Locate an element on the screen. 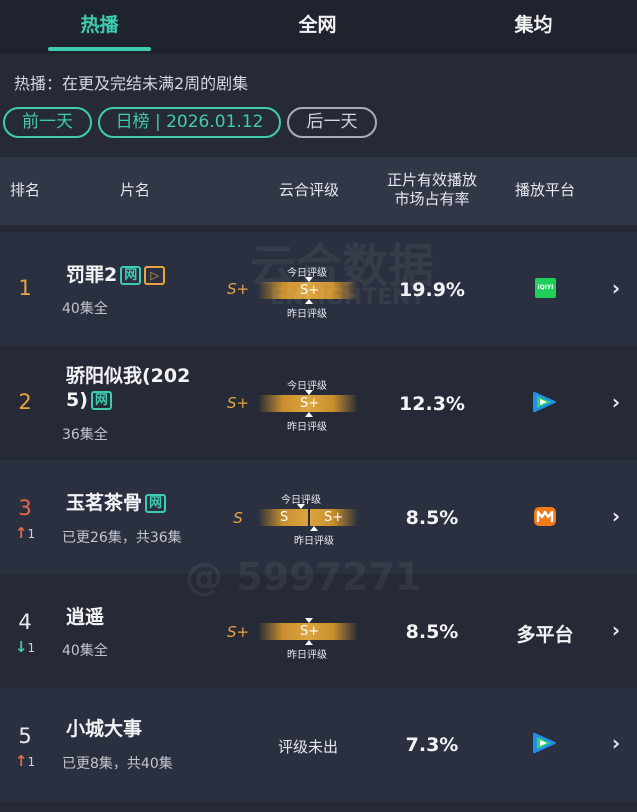 The image size is (637, 812). rank-number: 3 is located at coordinates (25, 508).